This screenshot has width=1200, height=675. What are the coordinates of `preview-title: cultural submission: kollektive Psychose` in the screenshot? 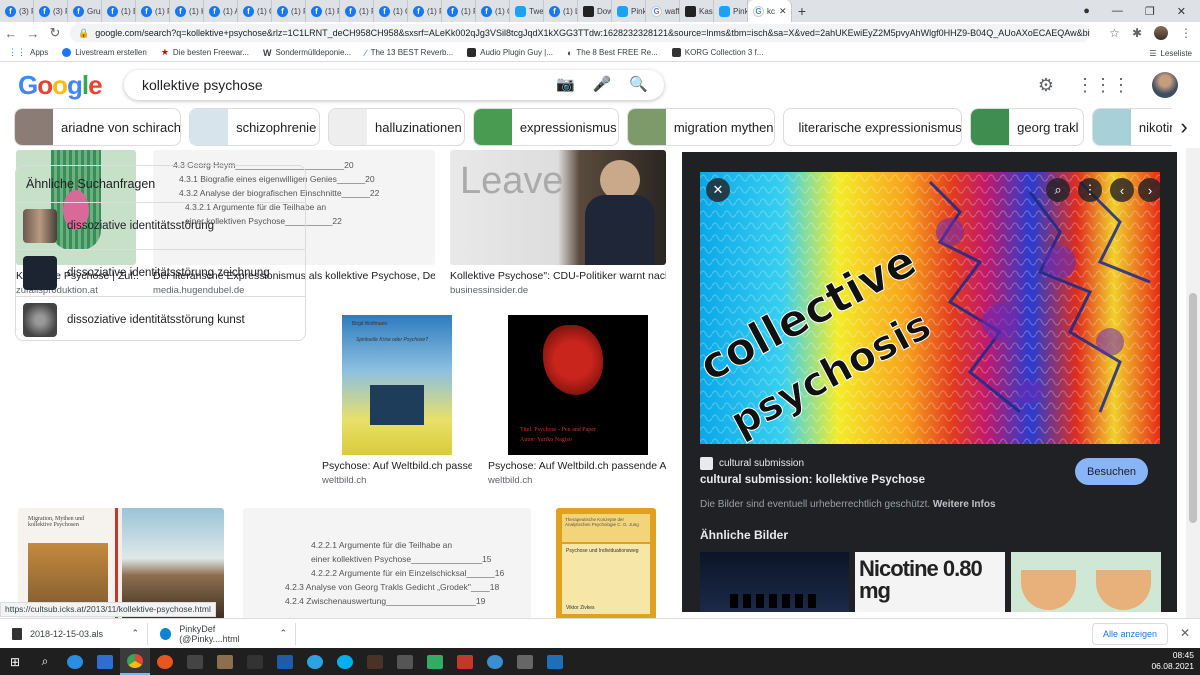 It's located at (812, 480).